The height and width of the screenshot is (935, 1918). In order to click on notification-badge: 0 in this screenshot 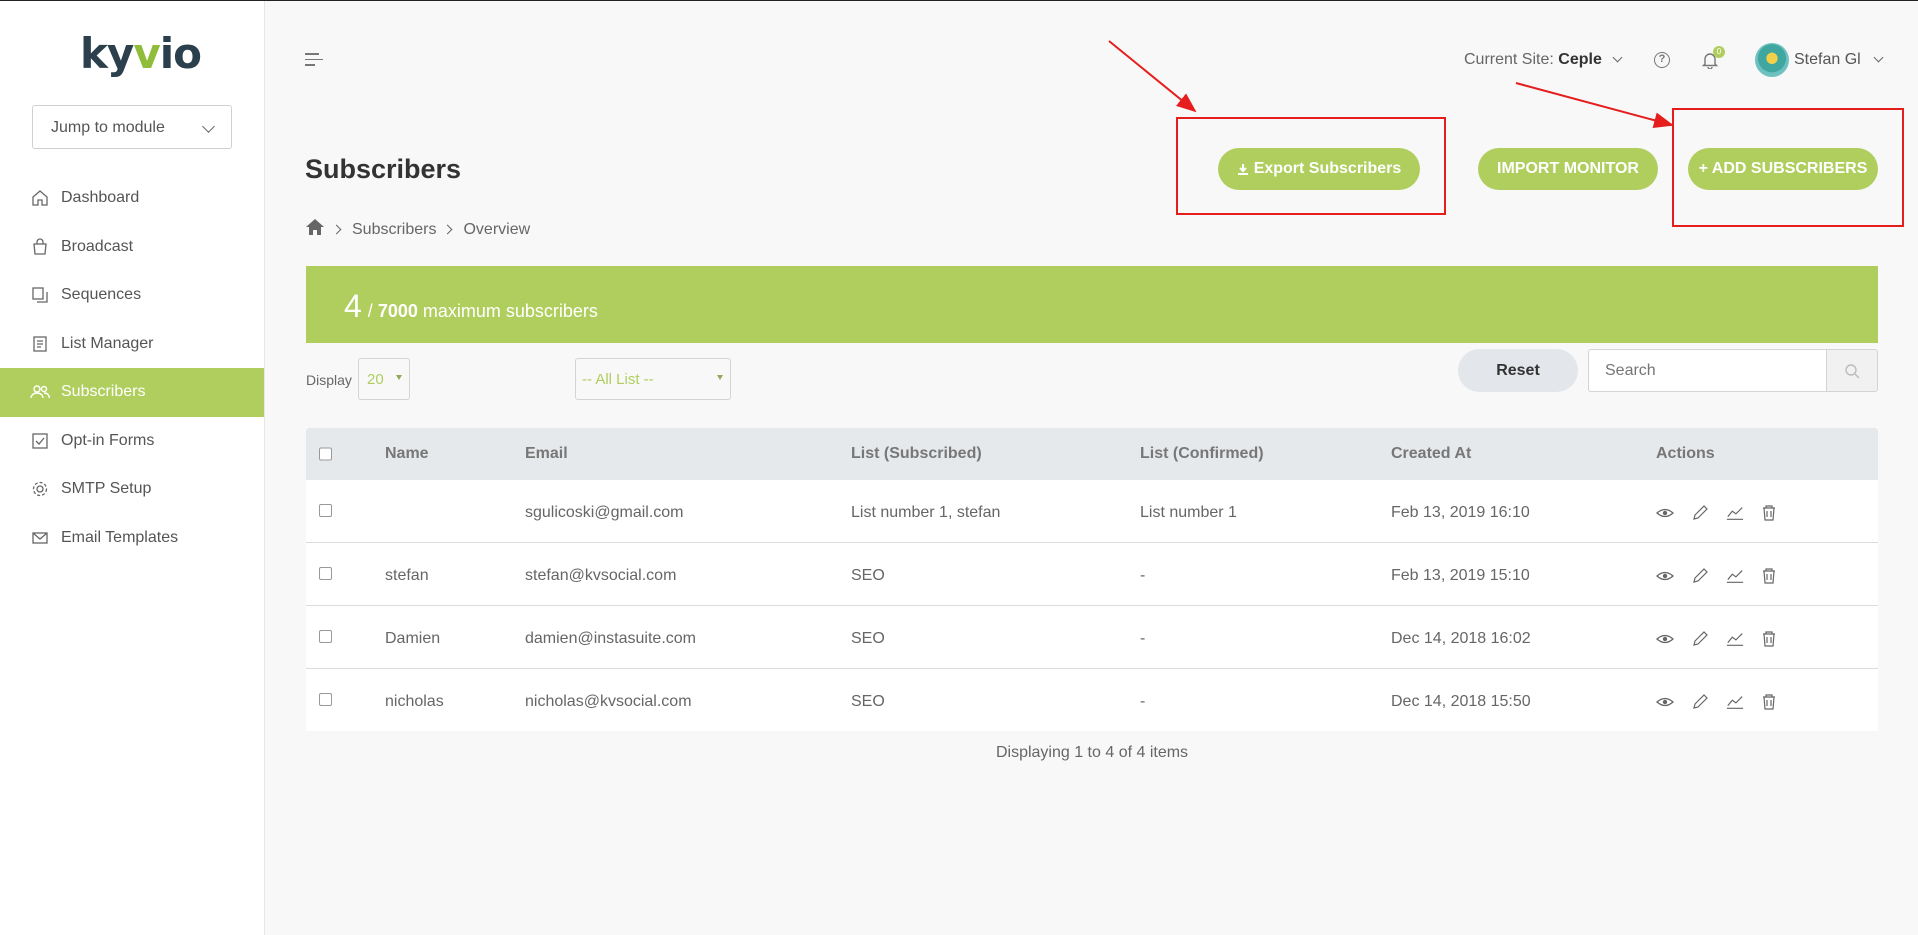, I will do `click(1719, 52)`.